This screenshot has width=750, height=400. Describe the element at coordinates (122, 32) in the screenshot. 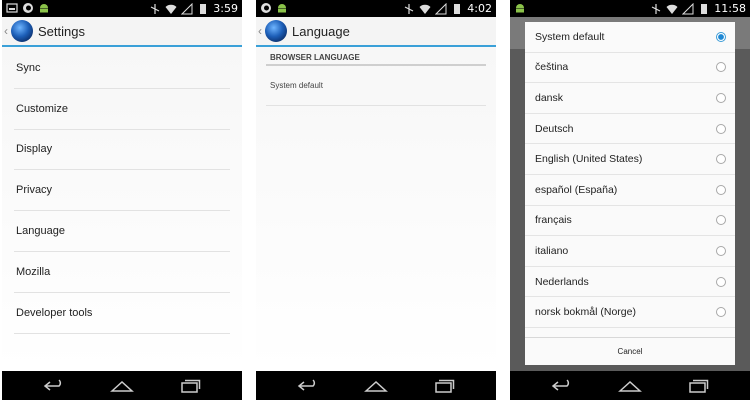

I see `action-bar: ‹ Settings` at that location.